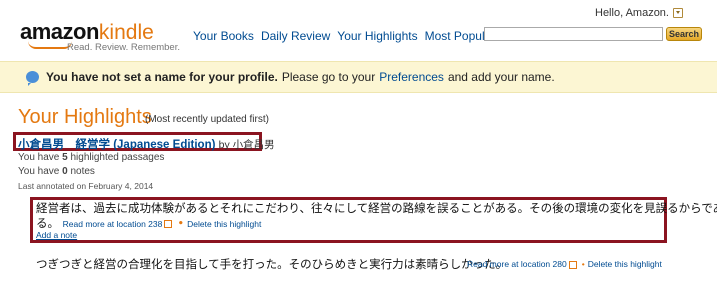 The height and width of the screenshot is (288, 717). Describe the element at coordinates (377, 36) in the screenshot. I see `nav-your-highlights: Your Highlights` at that location.